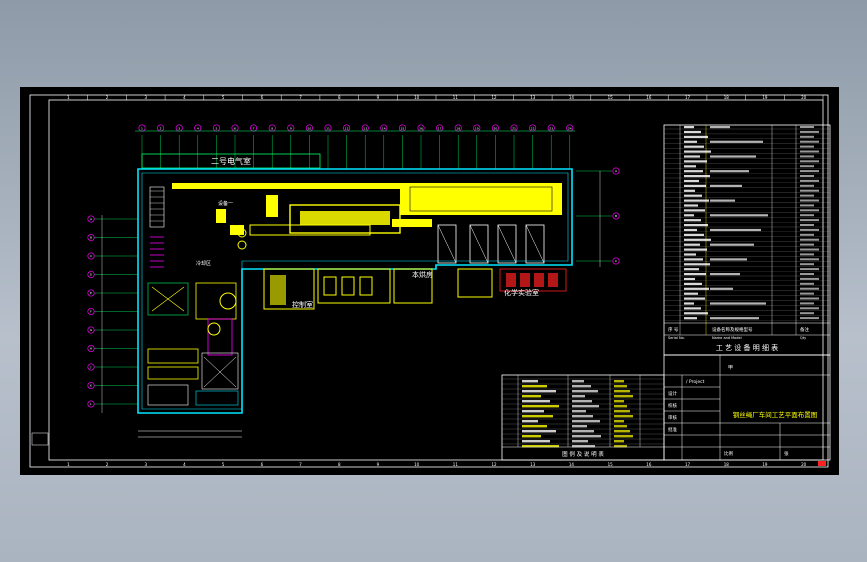 The image size is (867, 562). Describe the element at coordinates (672, 405) in the screenshot. I see `check-label: 校核` at that location.